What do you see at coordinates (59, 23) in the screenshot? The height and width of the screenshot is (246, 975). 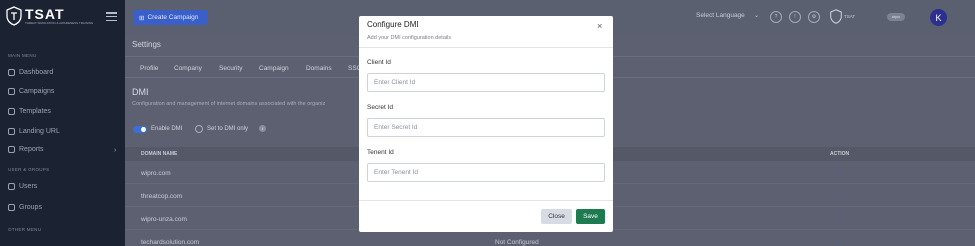 I see `brand-tagline: THREAT SIMULATION & AWARENESS TRAINING` at bounding box center [59, 23].